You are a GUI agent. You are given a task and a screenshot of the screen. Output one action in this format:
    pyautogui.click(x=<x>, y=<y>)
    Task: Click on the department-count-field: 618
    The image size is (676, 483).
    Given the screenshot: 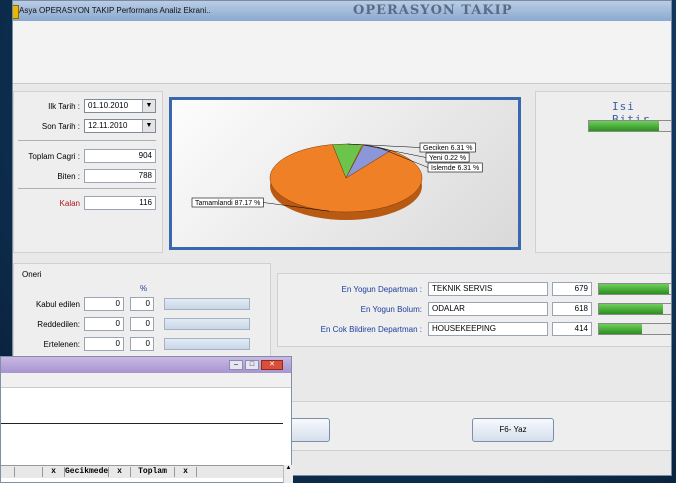 What is the action you would take?
    pyautogui.click(x=572, y=309)
    